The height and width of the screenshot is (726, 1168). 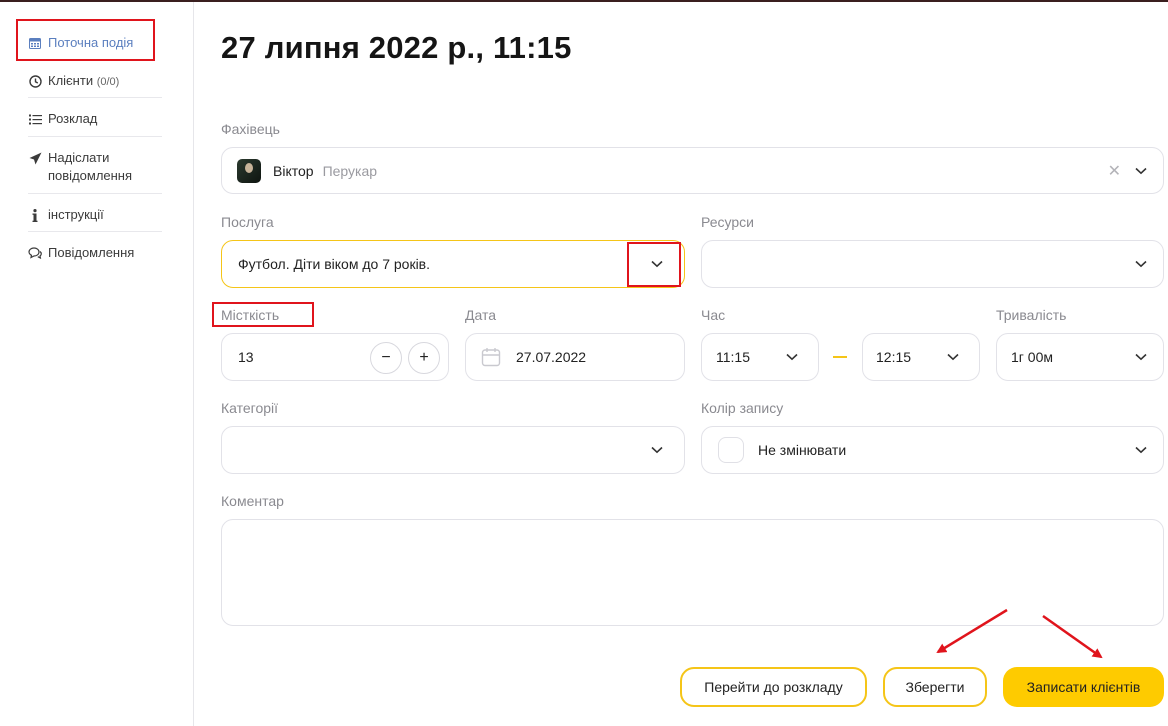 What do you see at coordinates (247, 222) in the screenshot?
I see `service-label: Послуга` at bounding box center [247, 222].